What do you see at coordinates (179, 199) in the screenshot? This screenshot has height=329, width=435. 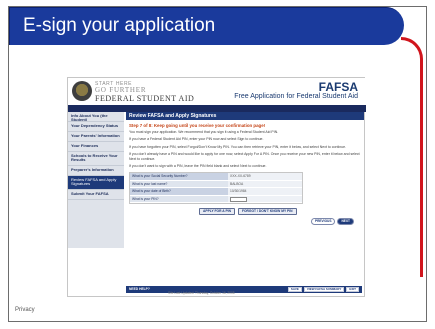 I see `pin-label: What is your PIN?` at bounding box center [179, 199].